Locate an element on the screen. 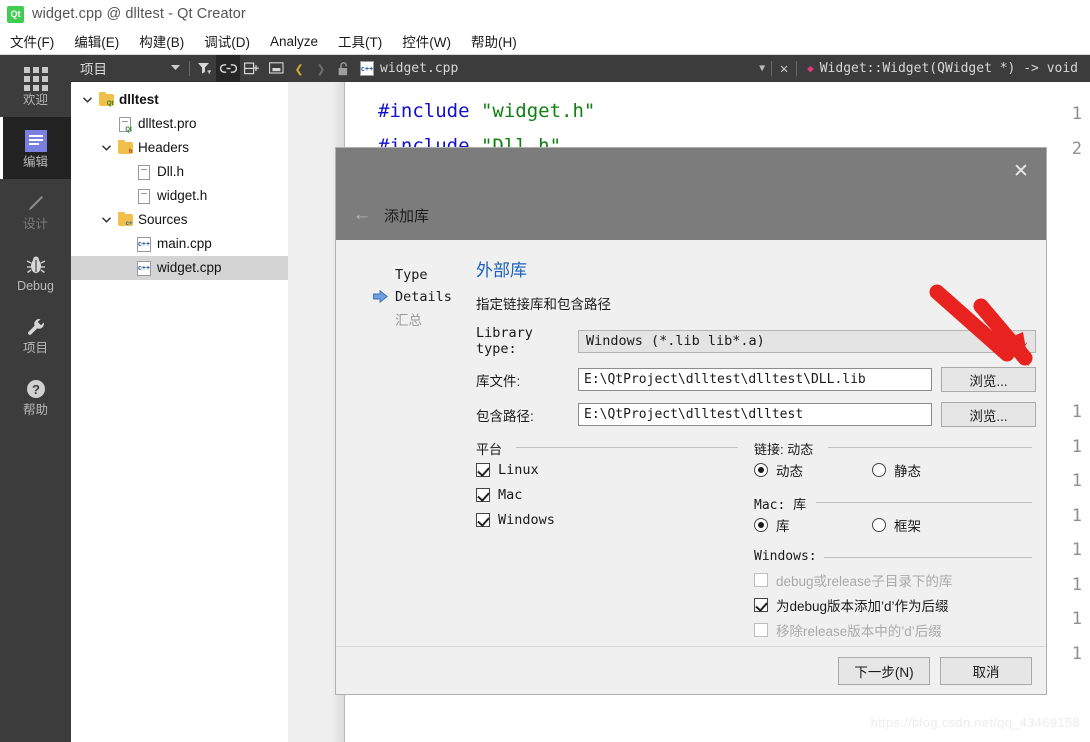 This screenshot has width=1090, height=742. line-number: 1 is located at coordinates (1076, 114).